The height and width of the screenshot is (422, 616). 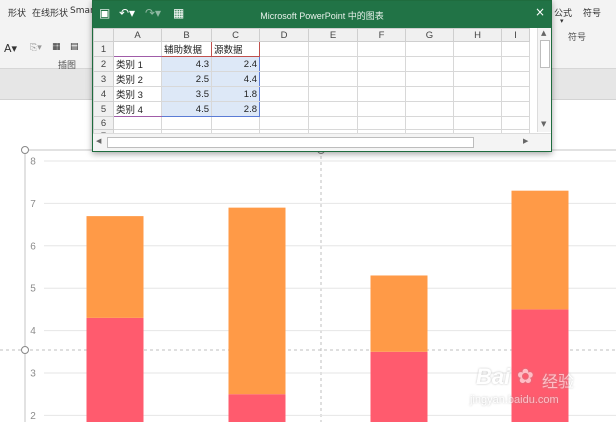 What do you see at coordinates (137, 64) in the screenshot?
I see `cell: 类别 1` at bounding box center [137, 64].